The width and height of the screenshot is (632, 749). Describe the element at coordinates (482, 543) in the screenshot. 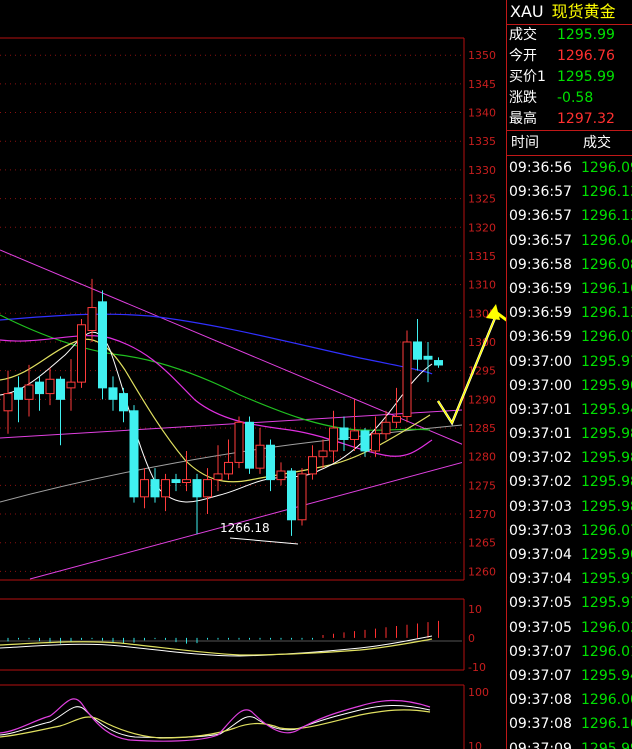

I see `y-tick-label: 1265` at that location.